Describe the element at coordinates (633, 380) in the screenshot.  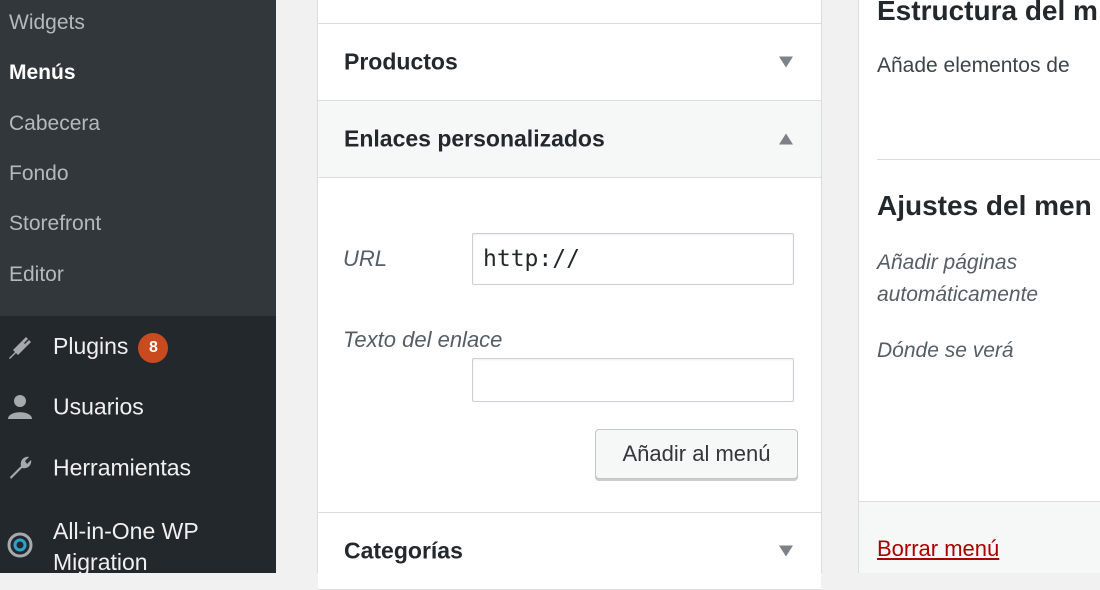
I see `link-text-input` at that location.